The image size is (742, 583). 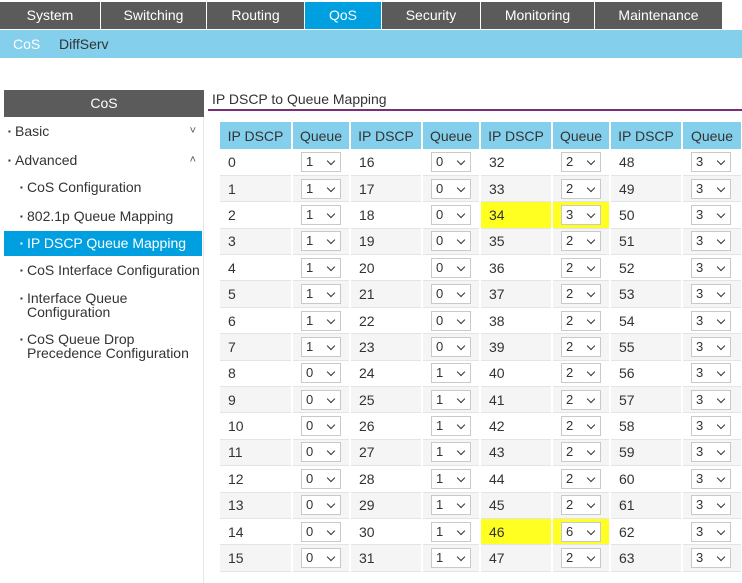 I want to click on subnav-tab-diffserv: DiffServ, so click(x=84, y=44).